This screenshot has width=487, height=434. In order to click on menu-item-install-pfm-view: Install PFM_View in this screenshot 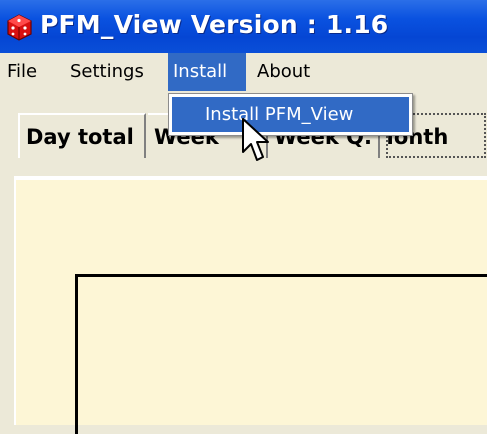, I will do `click(290, 114)`.